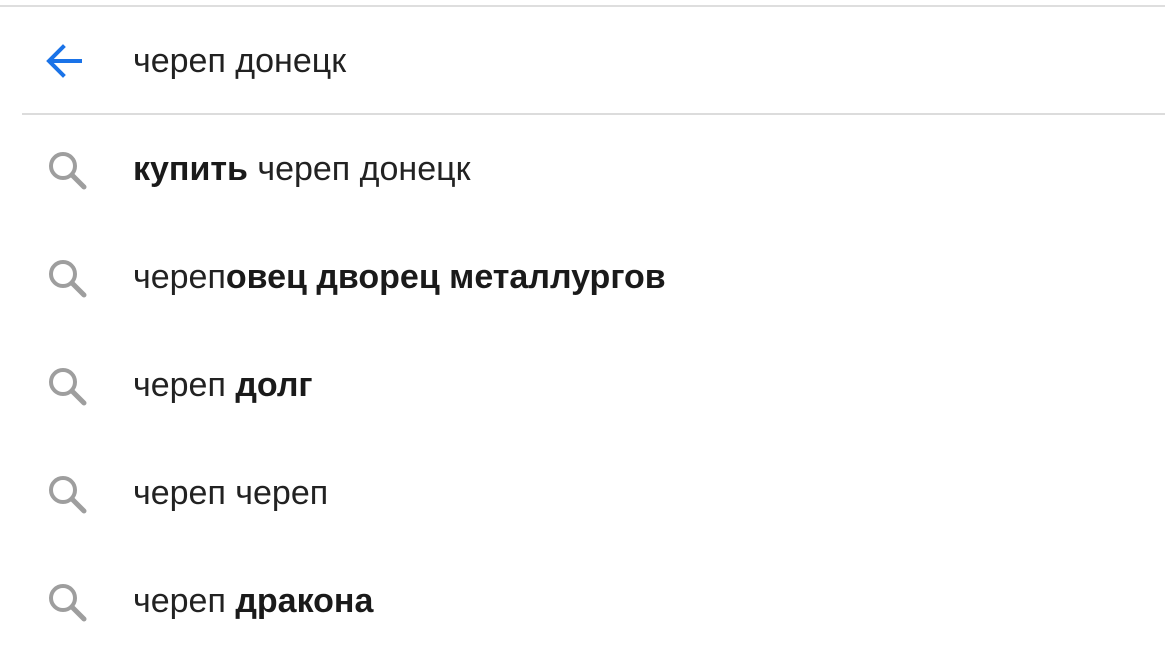 The image size is (1165, 655). Describe the element at coordinates (623, 61) in the screenshot. I see `search-input` at that location.